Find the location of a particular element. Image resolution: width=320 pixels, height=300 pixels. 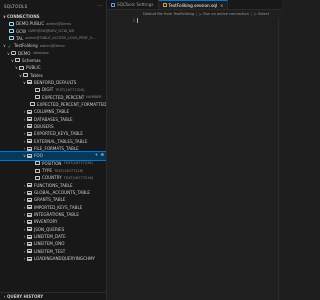

tab-label: SQLTools Settings is located at coordinates (135, 4).